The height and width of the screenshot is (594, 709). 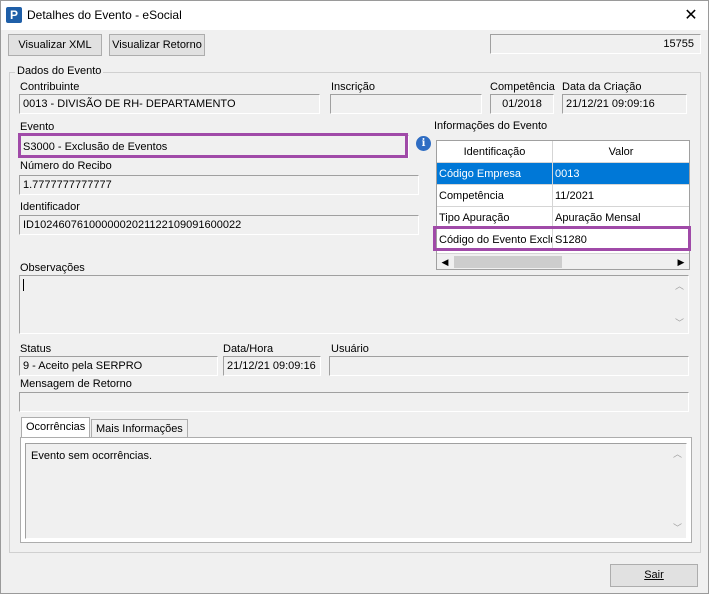 What do you see at coordinates (562, 238) in the screenshot?
I see `codigo-evento-highlight-box` at bounding box center [562, 238].